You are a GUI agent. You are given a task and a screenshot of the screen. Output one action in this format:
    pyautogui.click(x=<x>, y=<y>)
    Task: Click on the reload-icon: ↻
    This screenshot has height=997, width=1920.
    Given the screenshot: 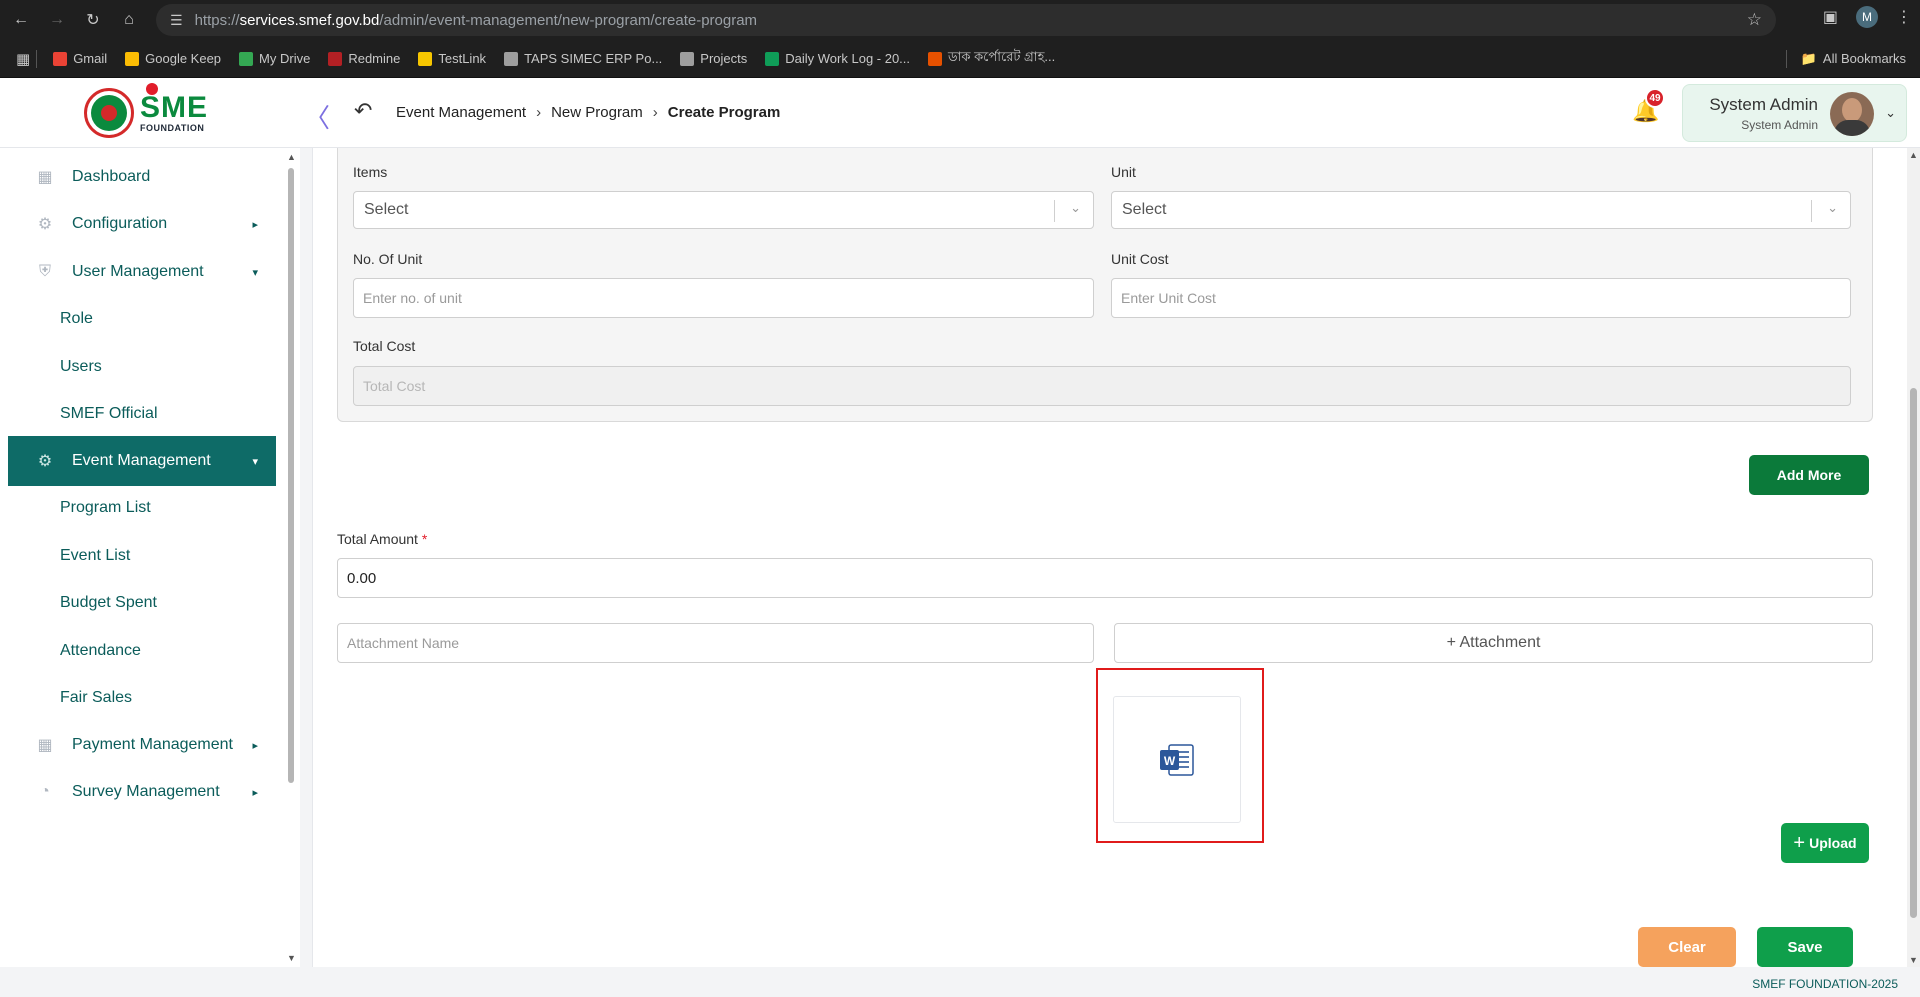 What is the action you would take?
    pyautogui.click(x=93, y=20)
    